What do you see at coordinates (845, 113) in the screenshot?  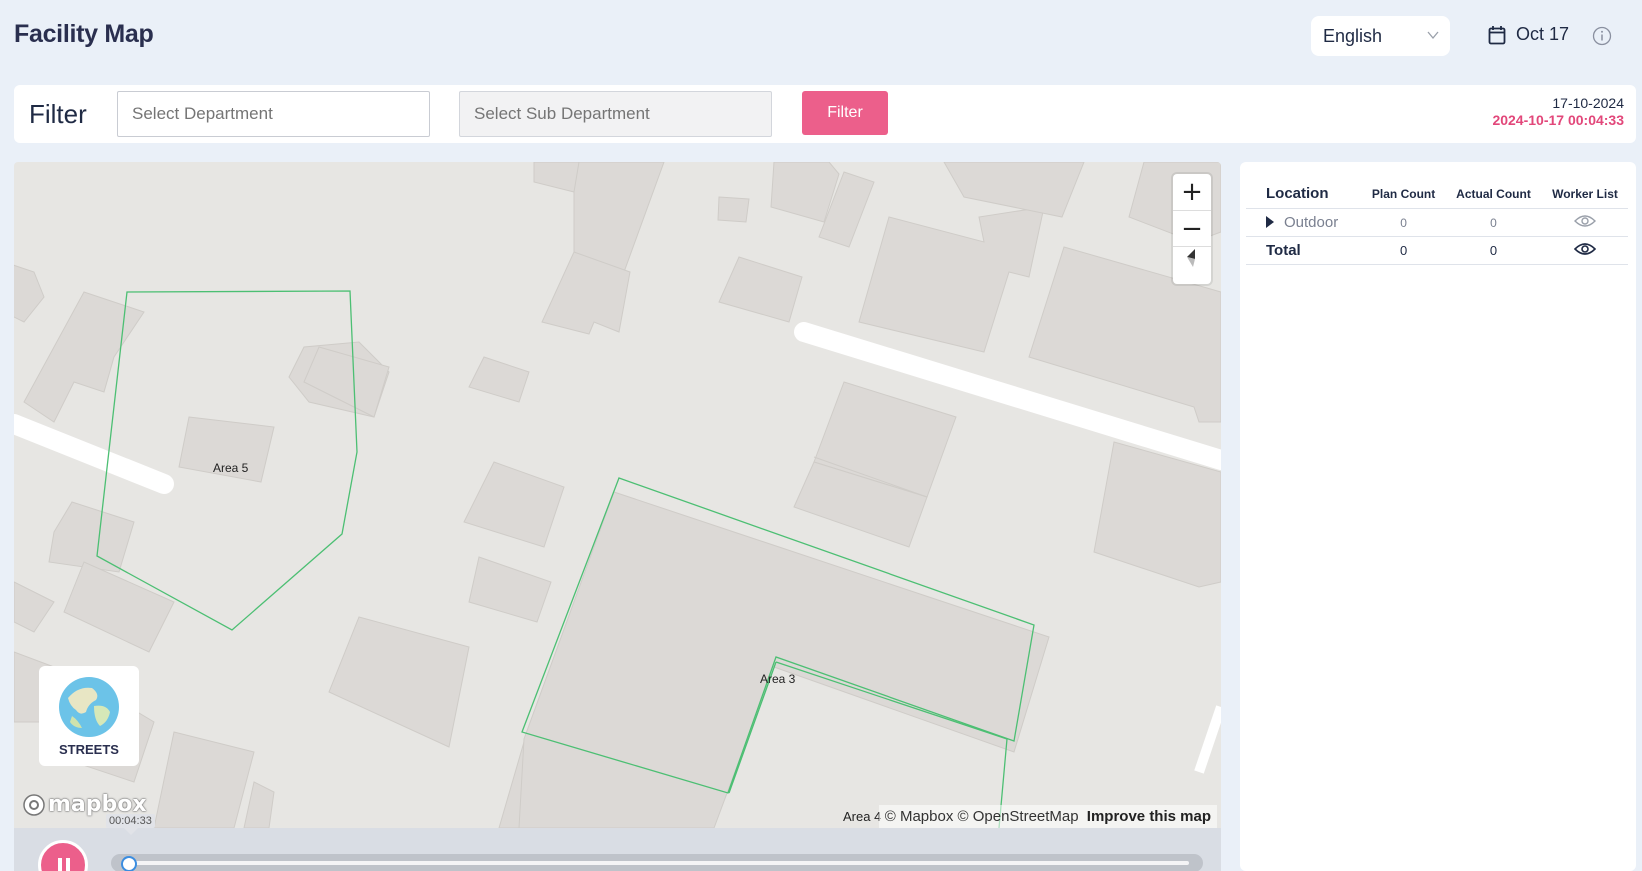 I see `filter-button: Filter` at bounding box center [845, 113].